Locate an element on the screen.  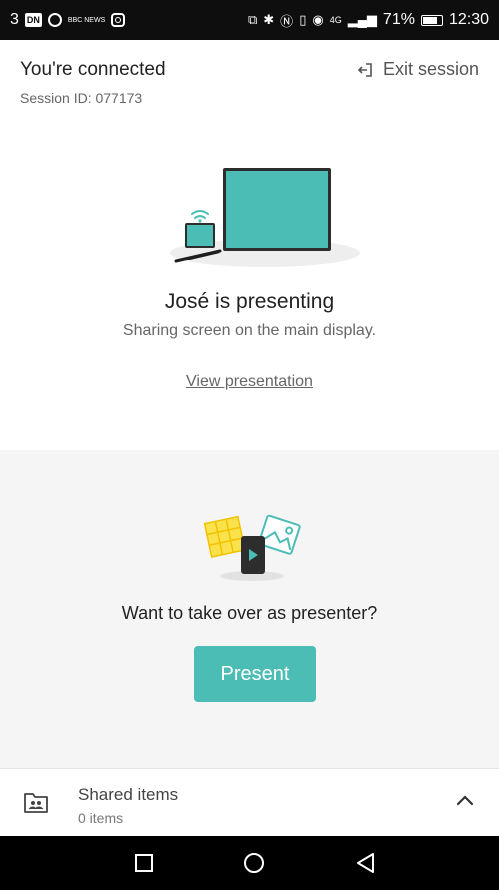
exit-session-label: Exit session is located at coordinates (430, 69).